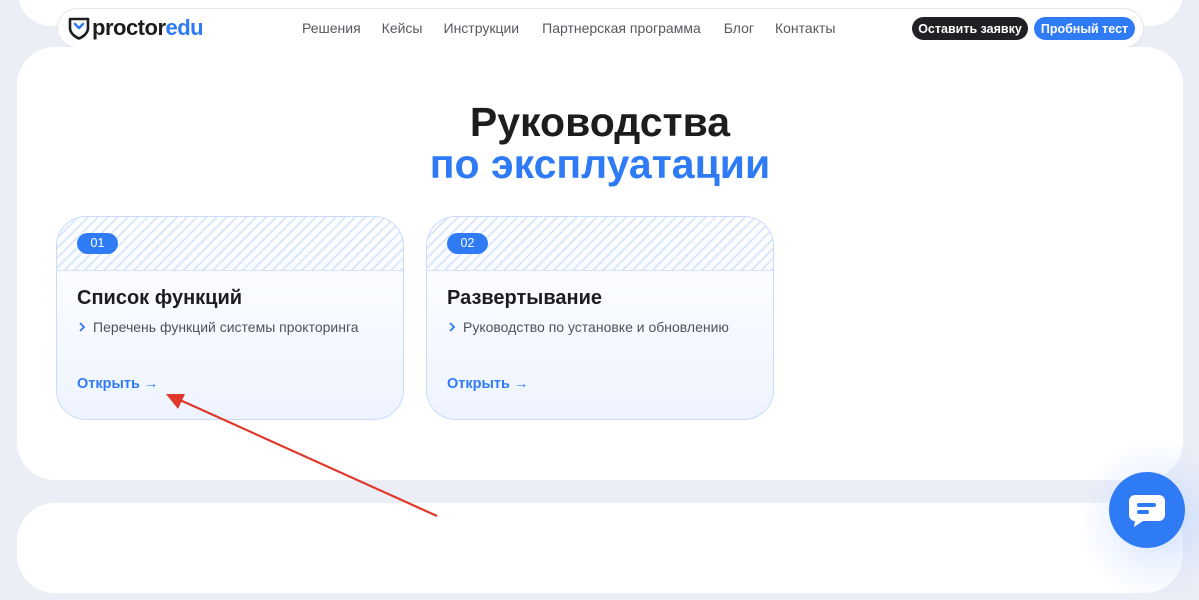 The image size is (1199, 600). Describe the element at coordinates (600, 548) in the screenshot. I see `next-section-card` at that location.